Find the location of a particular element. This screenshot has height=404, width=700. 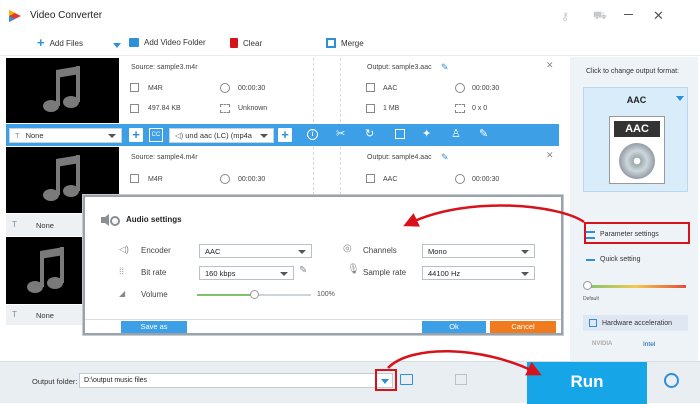

volume-slider-thumb is located at coordinates (254, 294).